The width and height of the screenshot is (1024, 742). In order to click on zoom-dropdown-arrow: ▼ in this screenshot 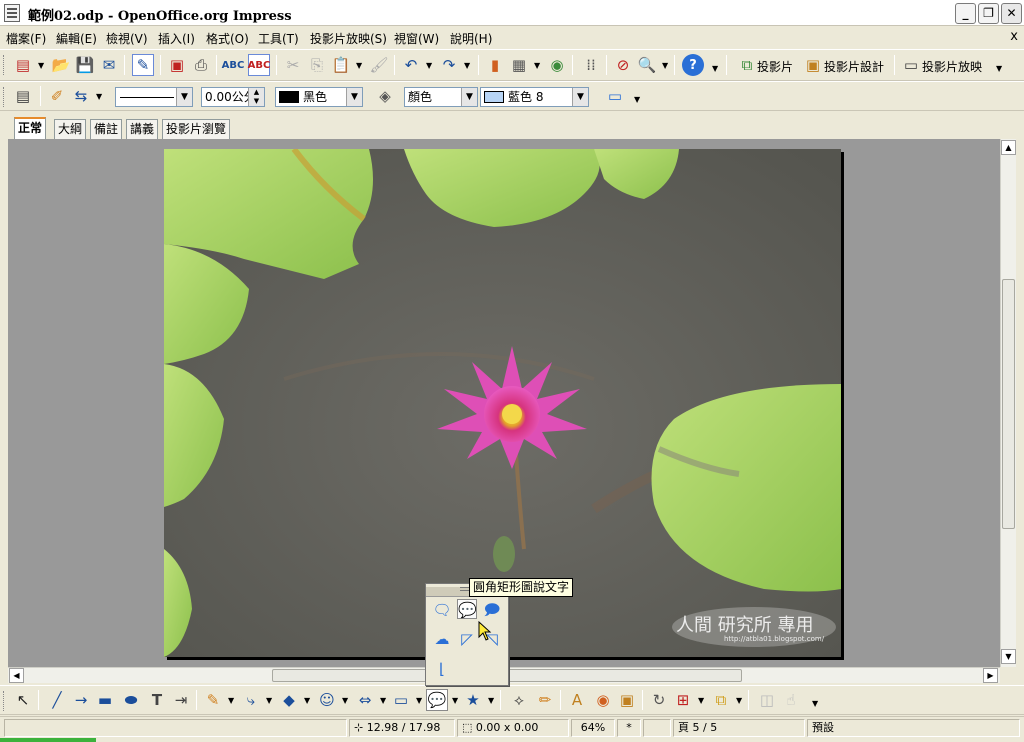, I will do `click(665, 65)`.